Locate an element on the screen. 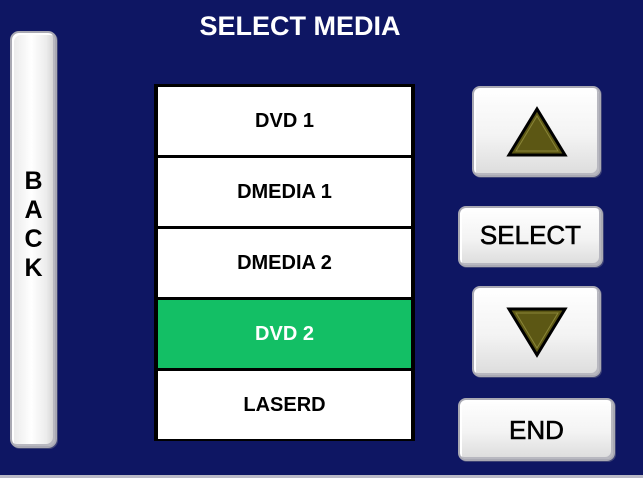  list-item-label: DMEDIA 1 is located at coordinates (284, 191).